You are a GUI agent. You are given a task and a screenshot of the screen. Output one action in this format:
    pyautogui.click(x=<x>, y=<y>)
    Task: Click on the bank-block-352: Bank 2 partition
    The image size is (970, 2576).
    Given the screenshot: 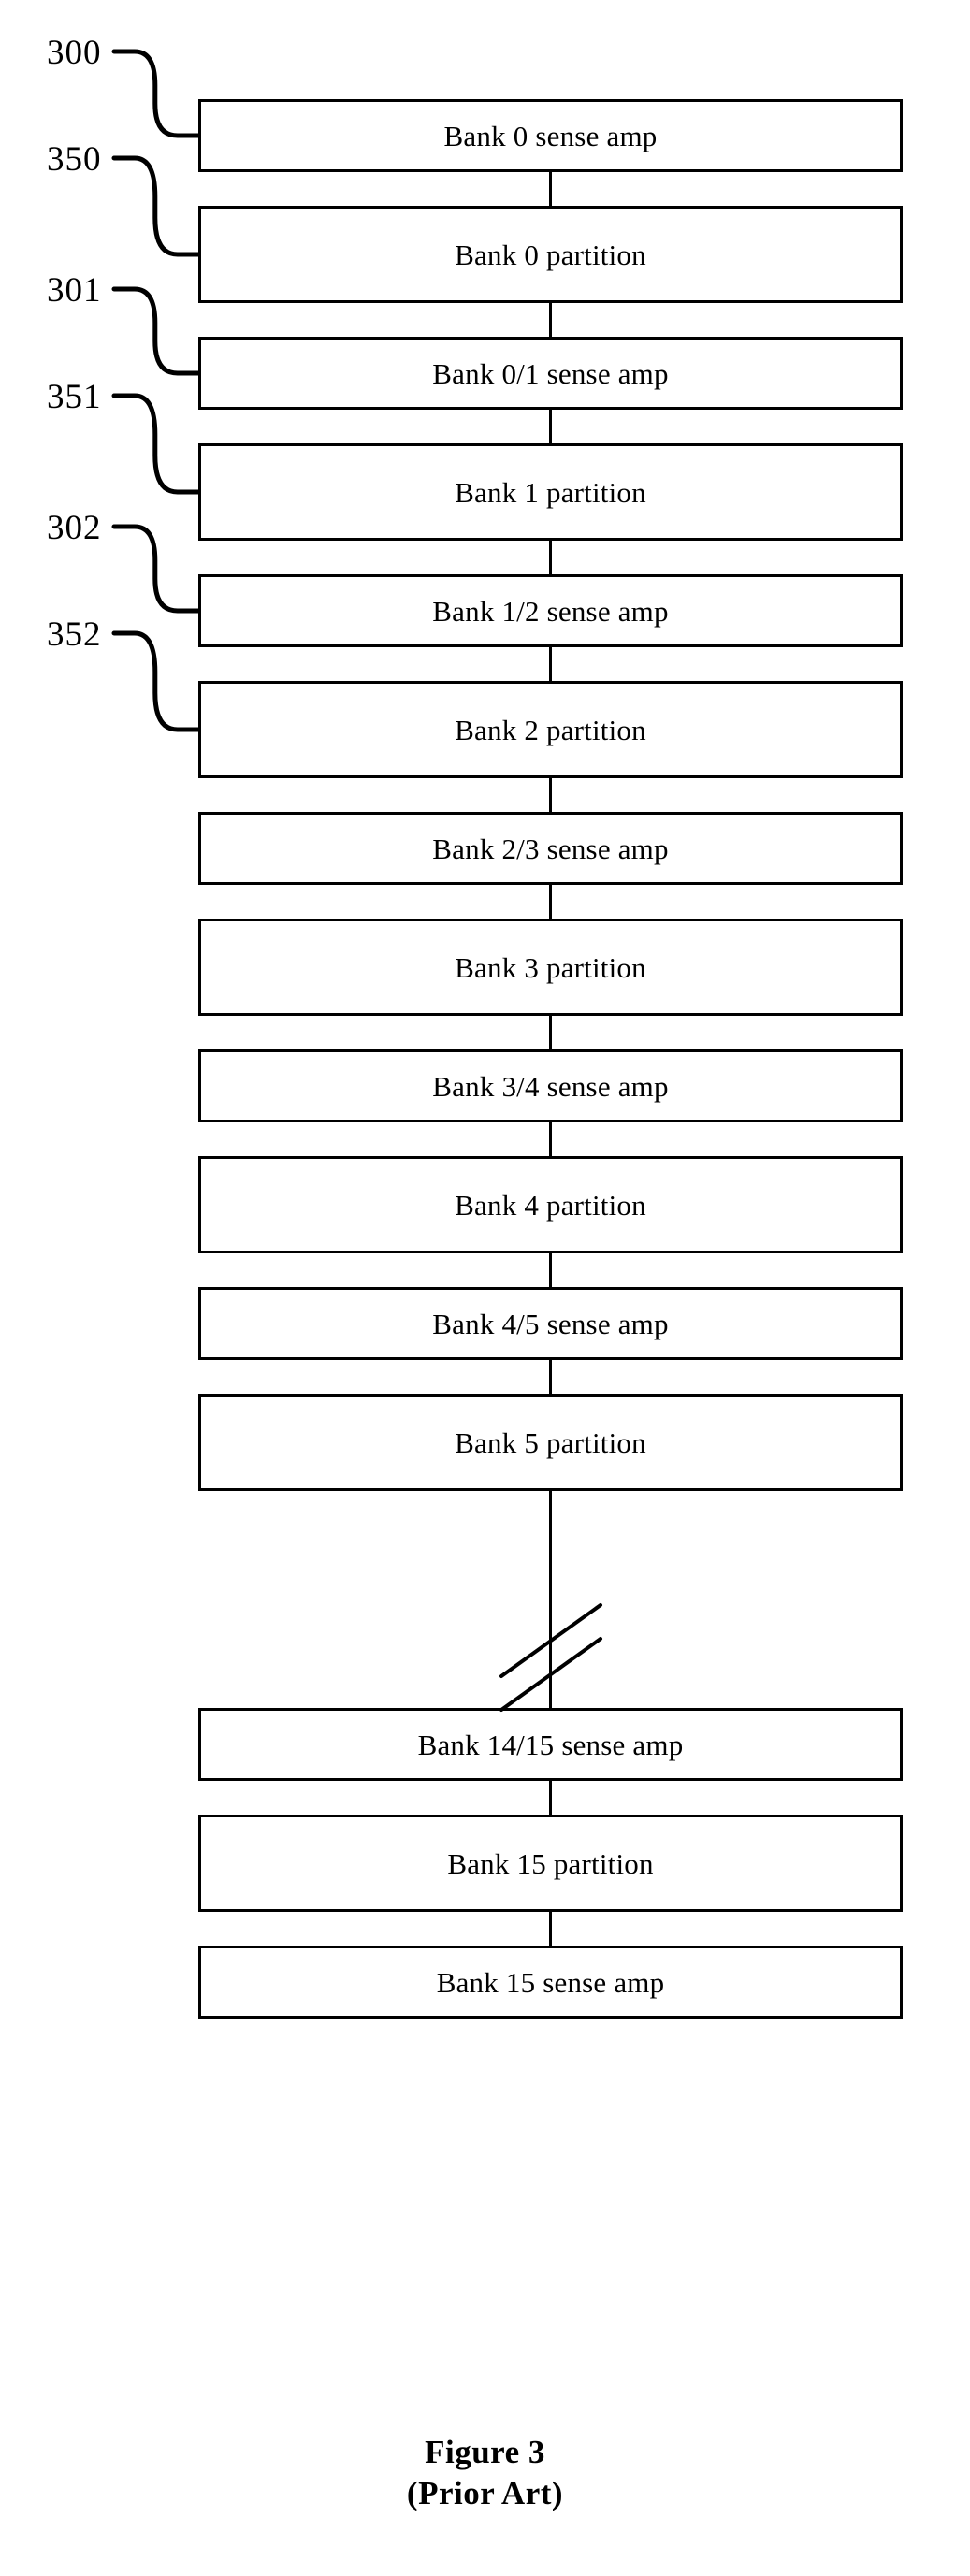 What is the action you would take?
    pyautogui.click(x=550, y=729)
    